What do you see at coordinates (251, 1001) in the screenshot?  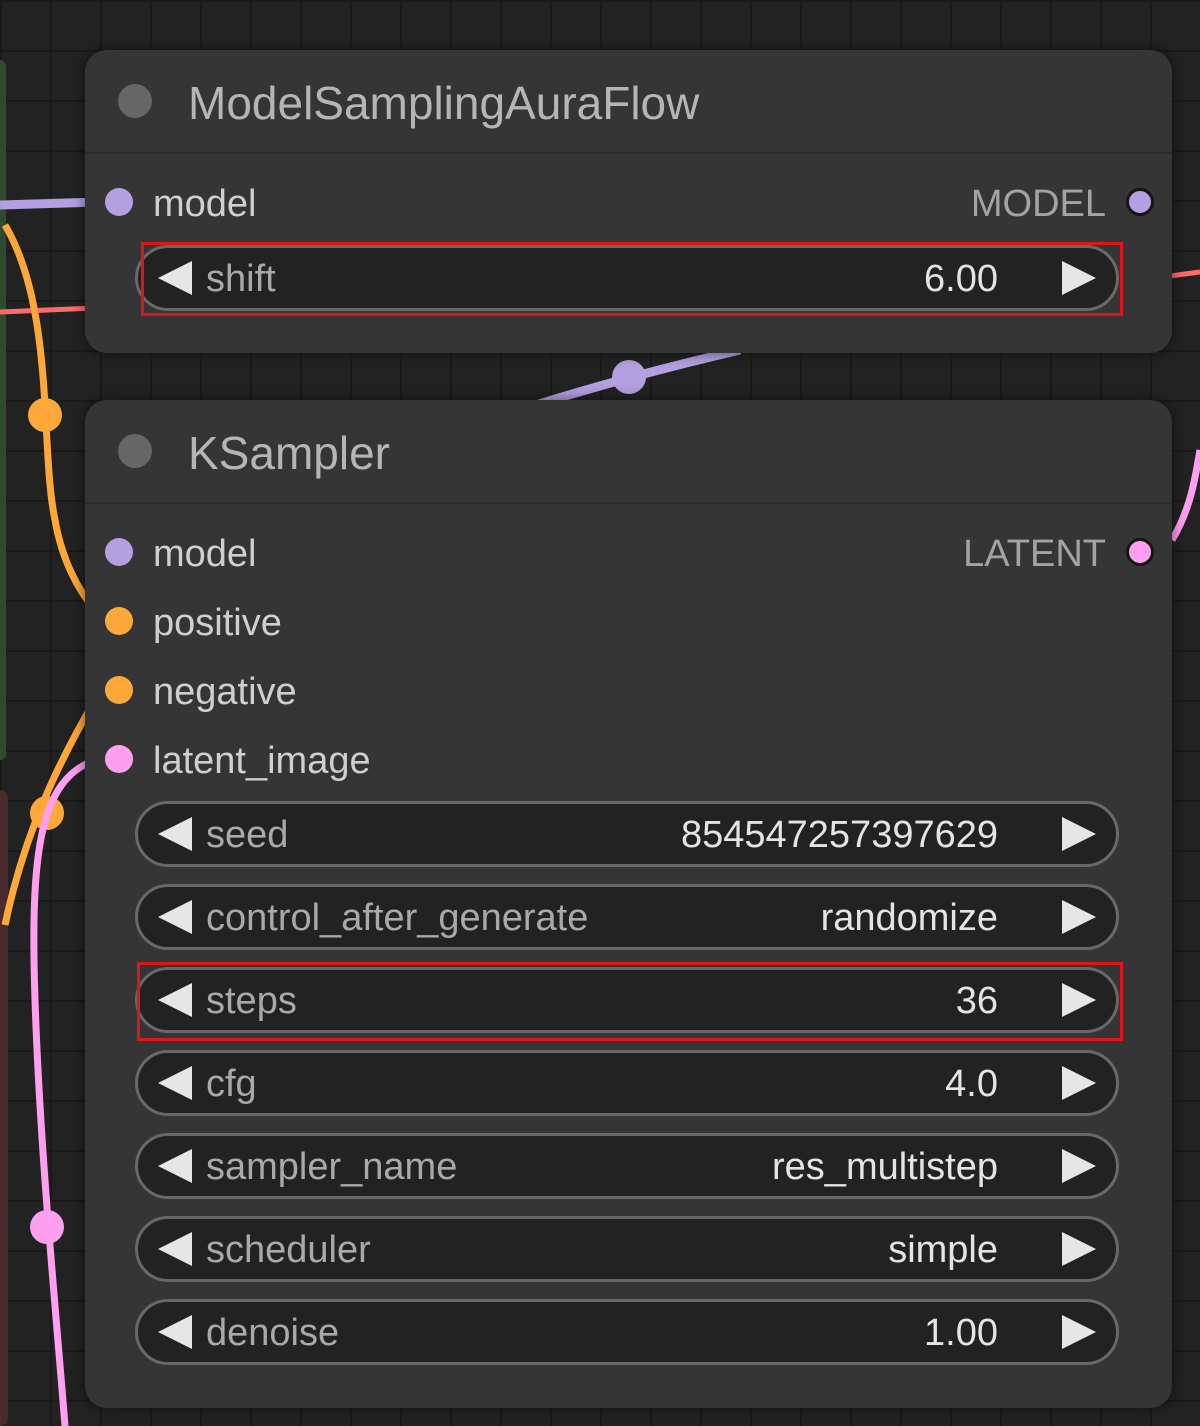 I see `widget-label: steps` at bounding box center [251, 1001].